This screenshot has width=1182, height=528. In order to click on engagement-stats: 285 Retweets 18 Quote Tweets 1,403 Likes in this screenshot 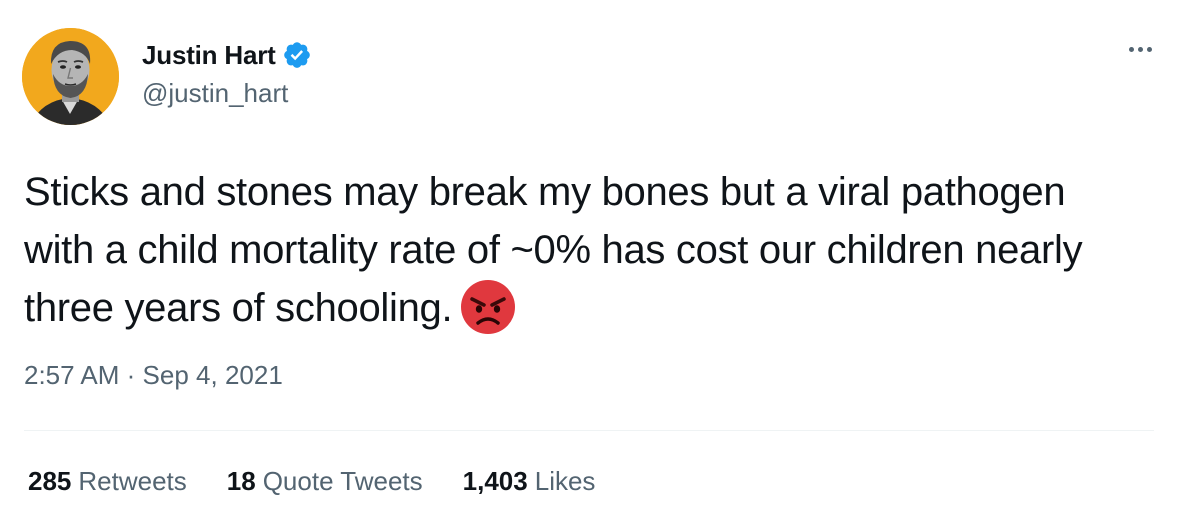, I will do `click(331, 481)`.